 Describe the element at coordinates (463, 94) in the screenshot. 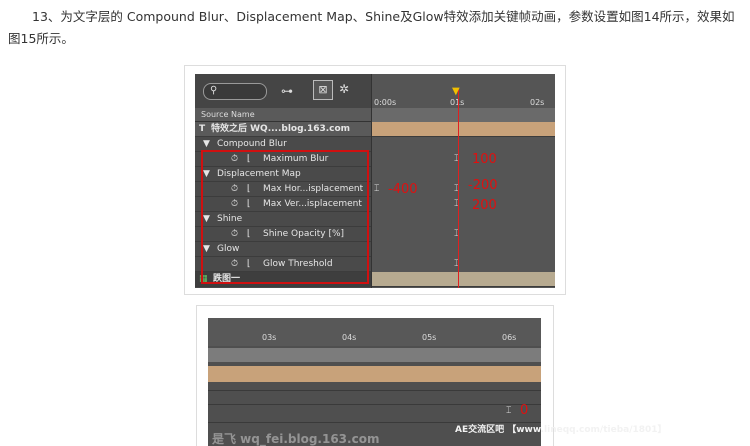

I see `time-ruler: 0:00s 01s 02s` at that location.